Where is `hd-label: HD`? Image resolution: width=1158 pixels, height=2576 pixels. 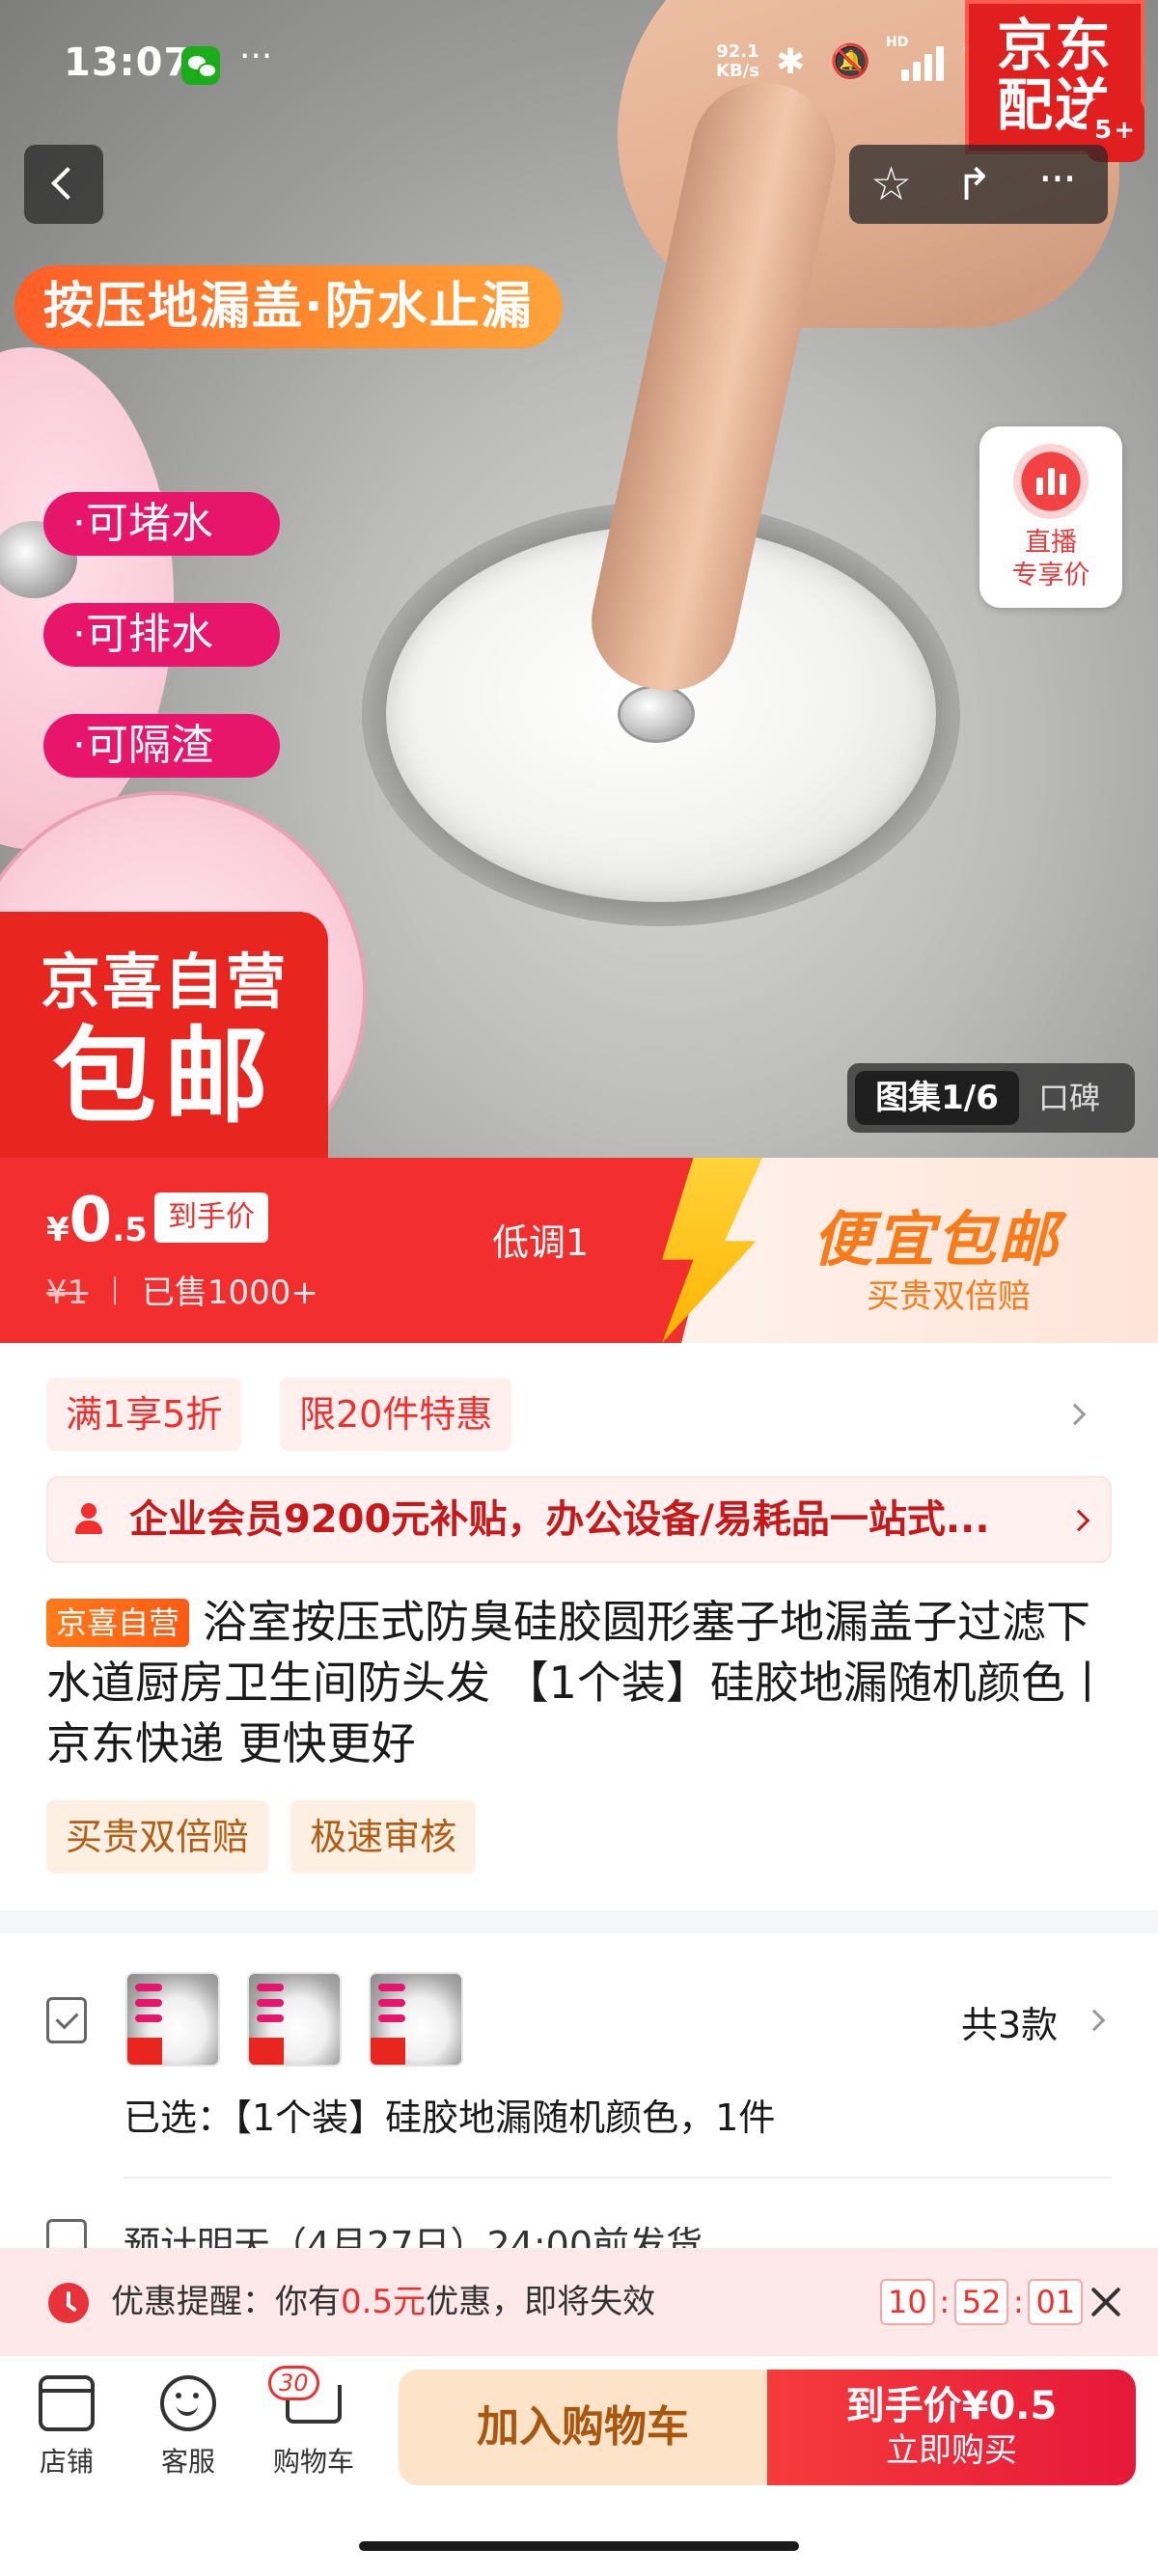
hd-label: HD is located at coordinates (897, 43).